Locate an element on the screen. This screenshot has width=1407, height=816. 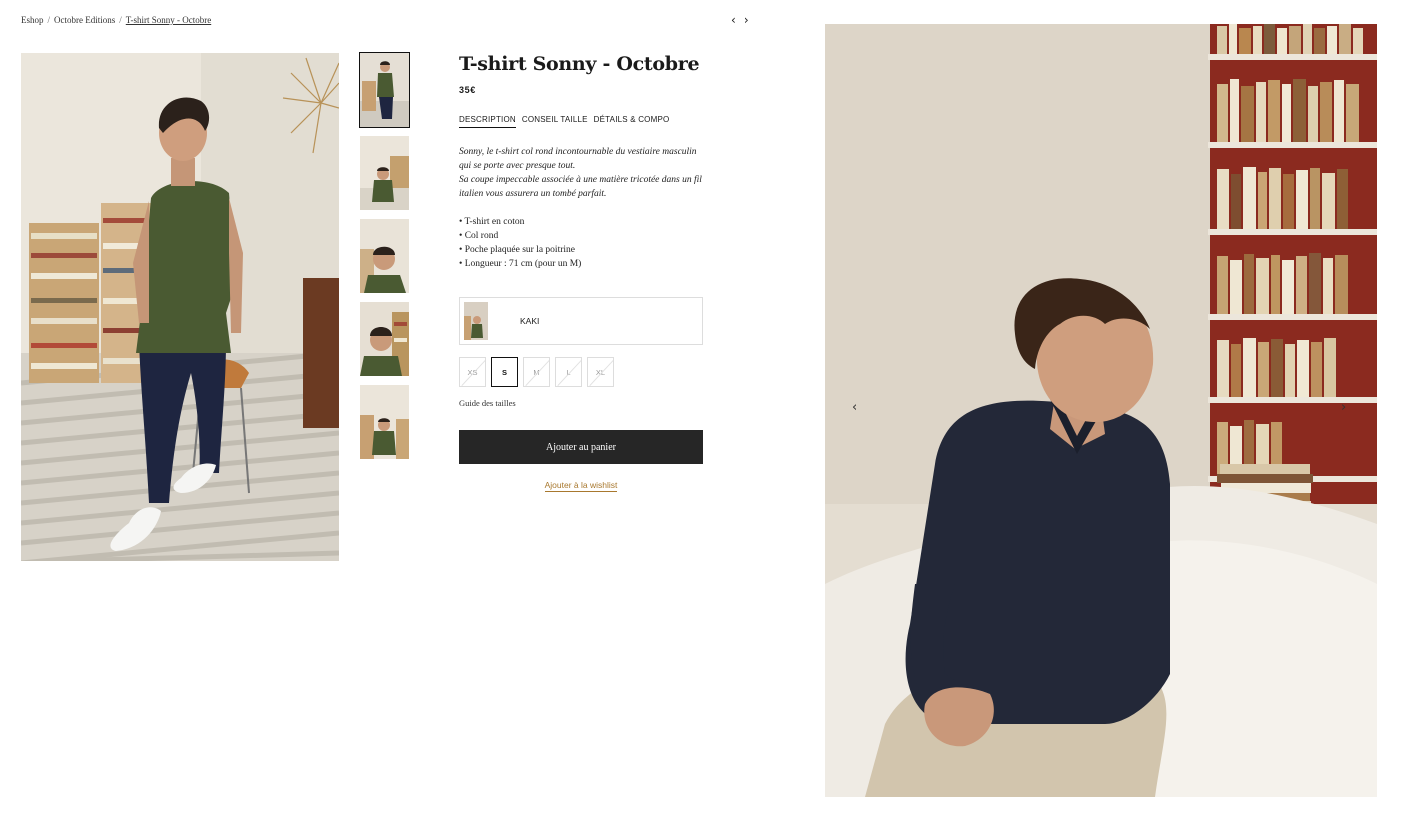
add-to-wishlist-link: Ajouter à la wishlist is located at coordinates (581, 486).